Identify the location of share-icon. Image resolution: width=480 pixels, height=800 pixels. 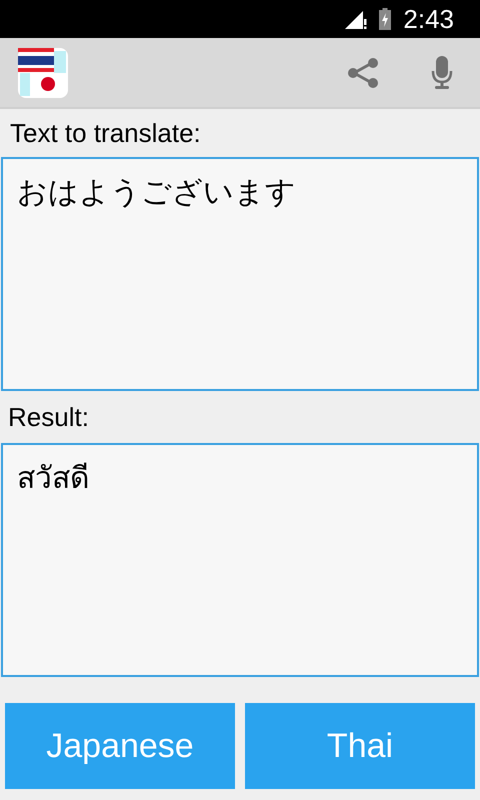
(363, 73).